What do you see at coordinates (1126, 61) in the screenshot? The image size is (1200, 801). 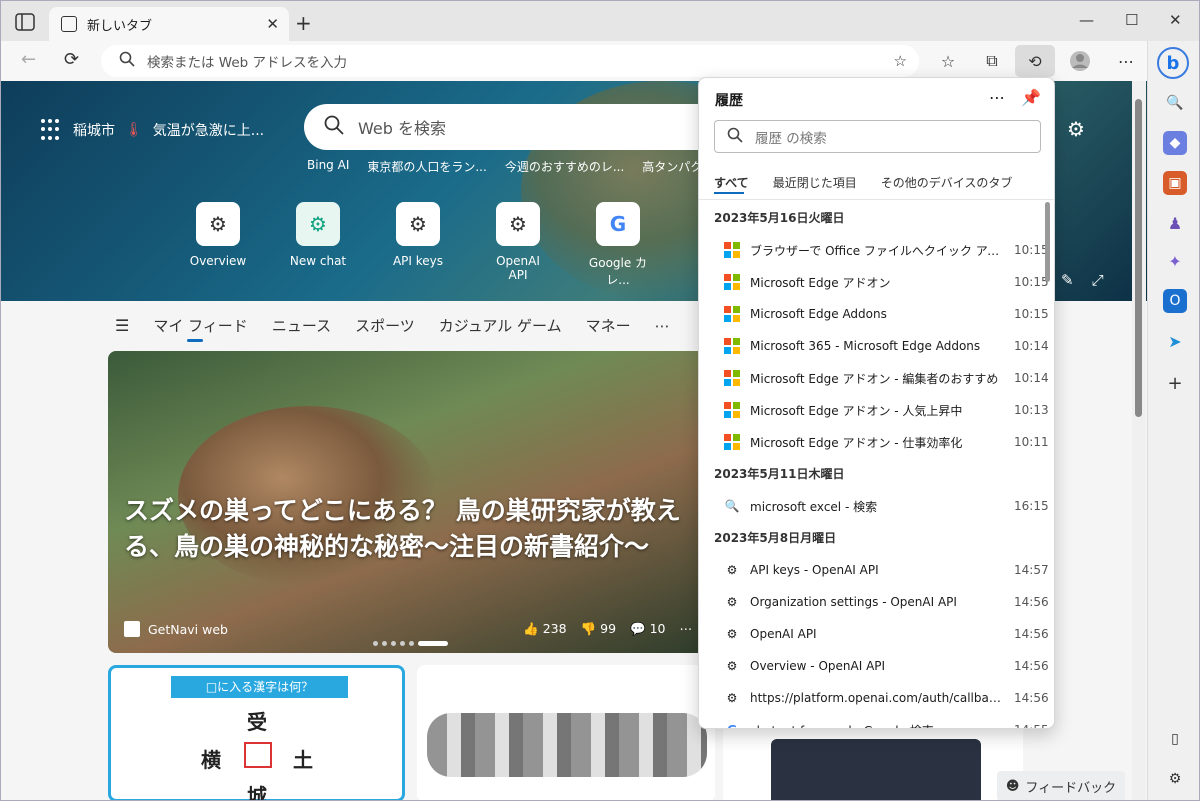 I see `settings-more-icon: ⋯` at bounding box center [1126, 61].